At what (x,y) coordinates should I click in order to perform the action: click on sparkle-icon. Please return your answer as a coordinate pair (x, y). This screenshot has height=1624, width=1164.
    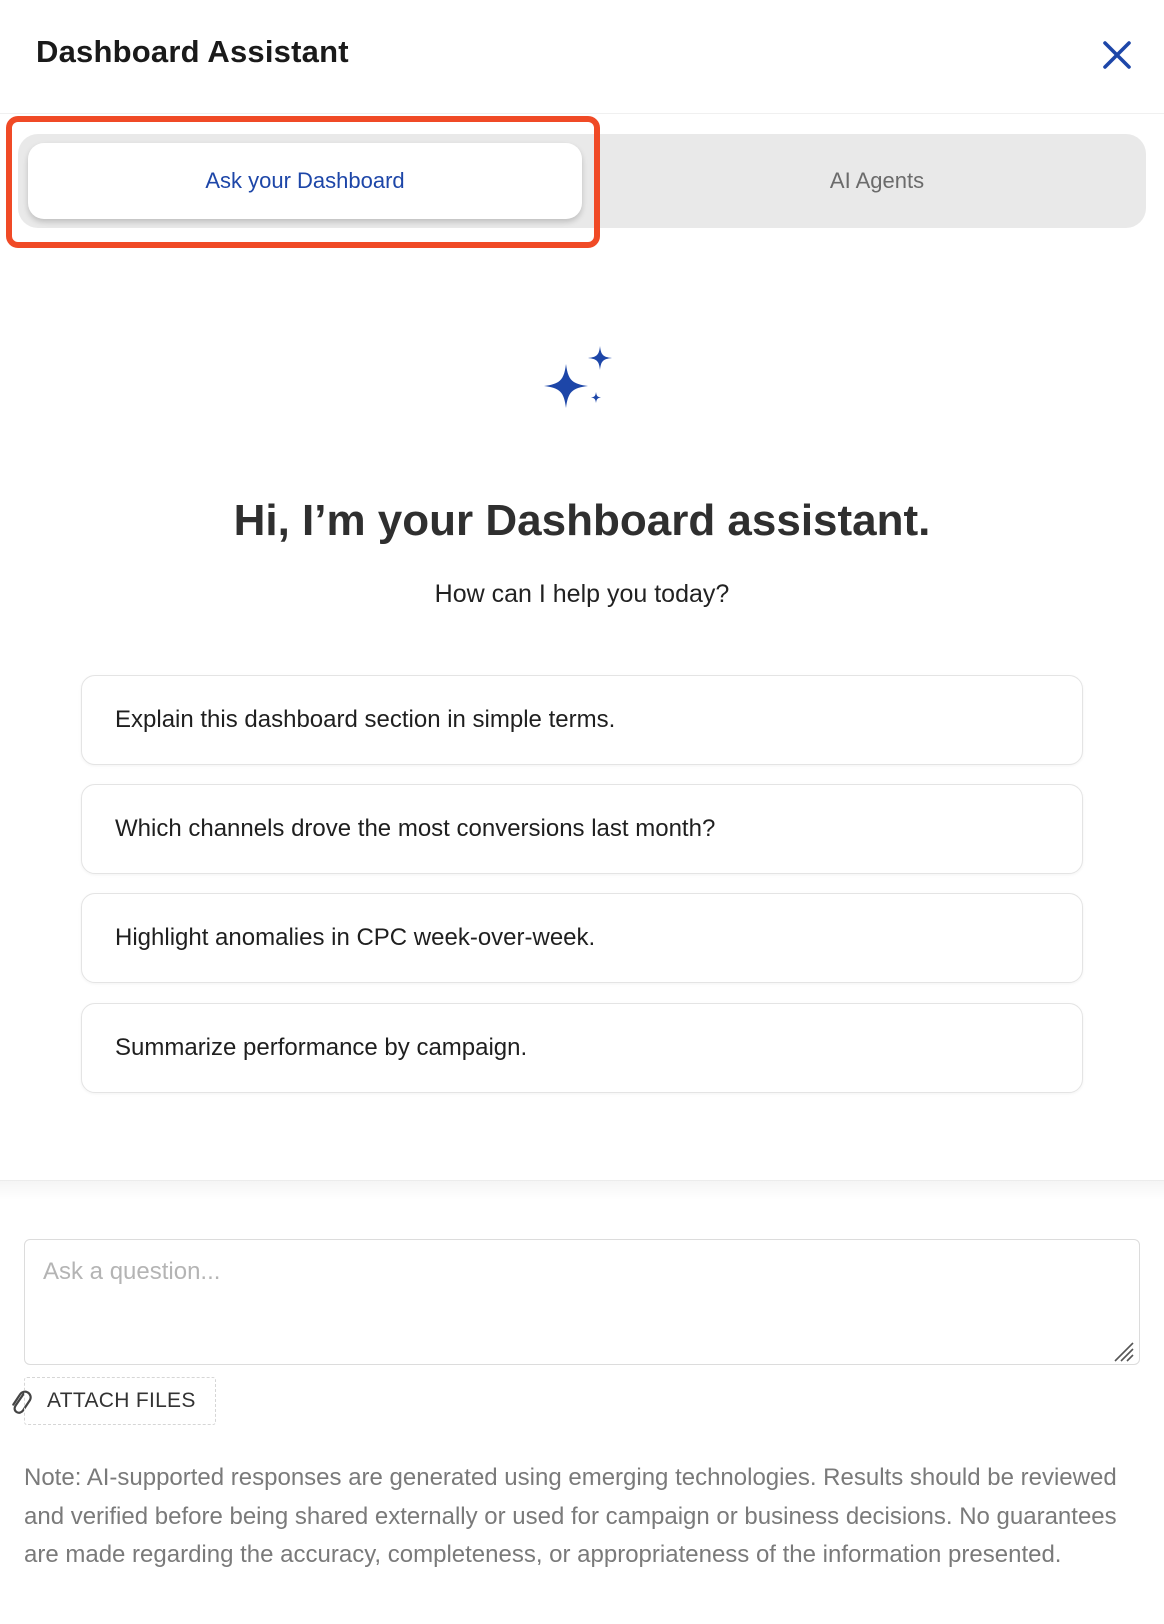
    Looking at the image, I should click on (578, 377).